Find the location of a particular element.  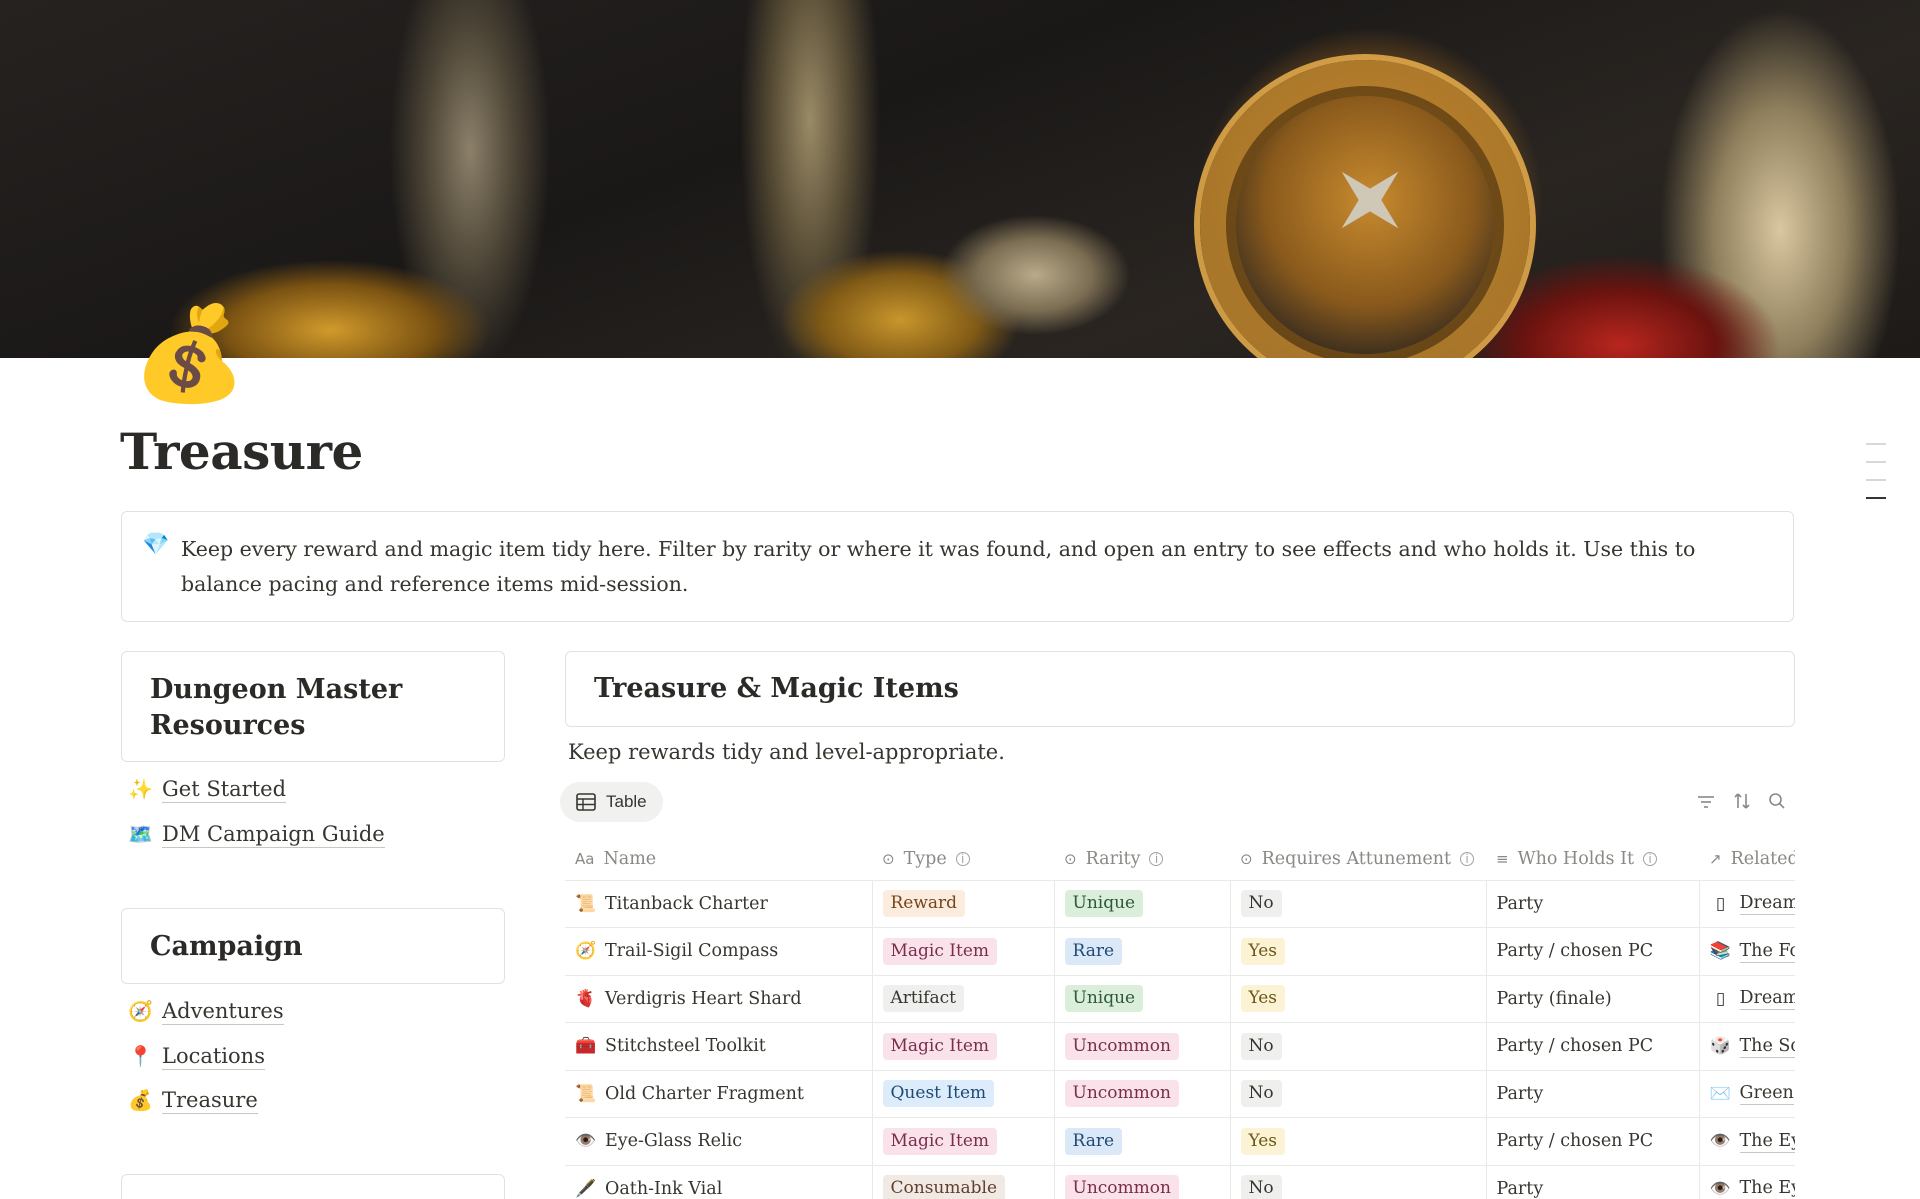

related-link: The Fo is located at coordinates (1767, 951).